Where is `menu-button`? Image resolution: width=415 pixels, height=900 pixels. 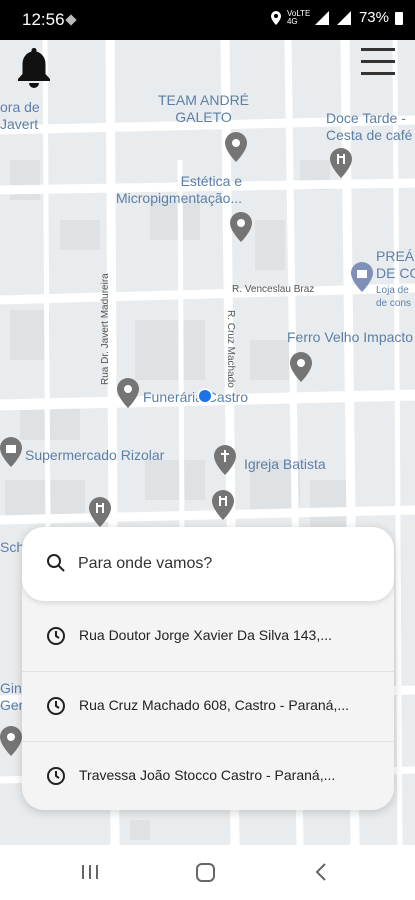 menu-button is located at coordinates (378, 64).